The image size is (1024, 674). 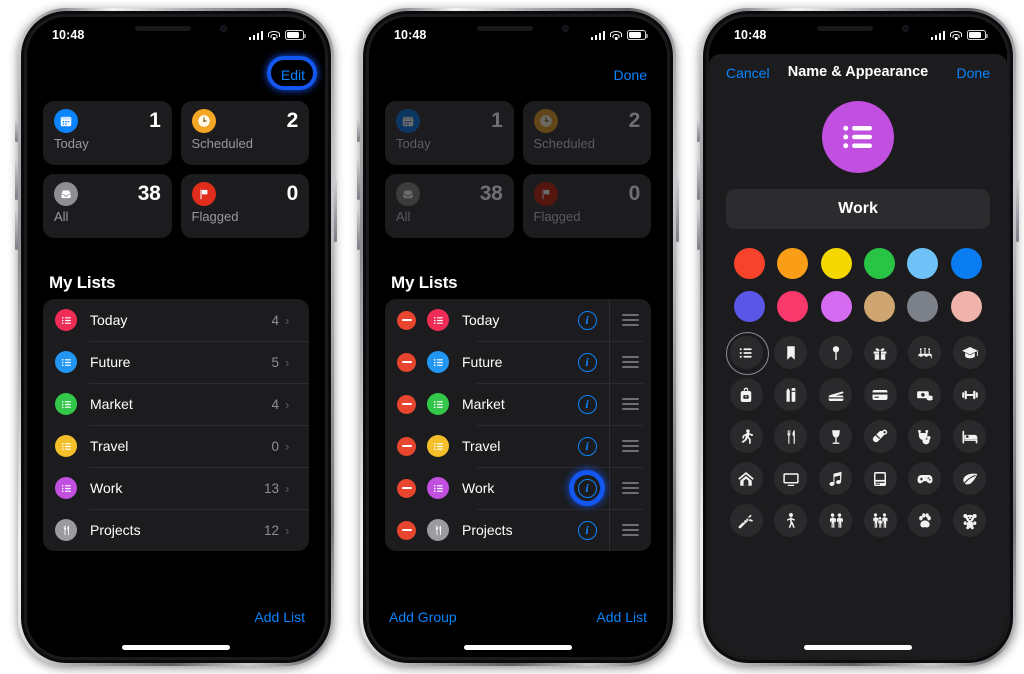 What do you see at coordinates (176, 488) in the screenshot?
I see `list-row-work: Work 13 ›` at bounding box center [176, 488].